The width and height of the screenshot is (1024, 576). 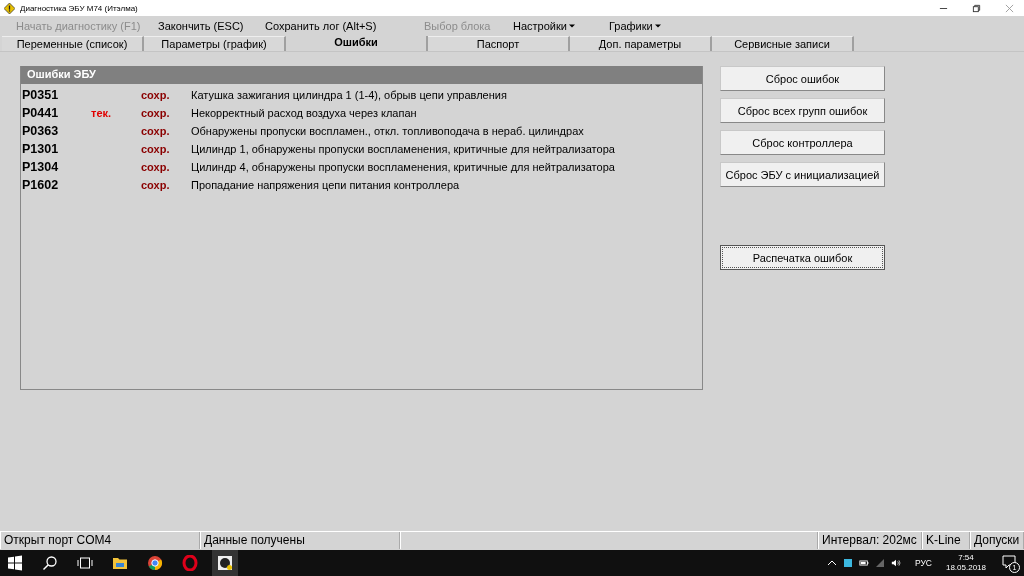 What do you see at coordinates (641, 43) in the screenshot?
I see `tab: Доп. параметры` at bounding box center [641, 43].